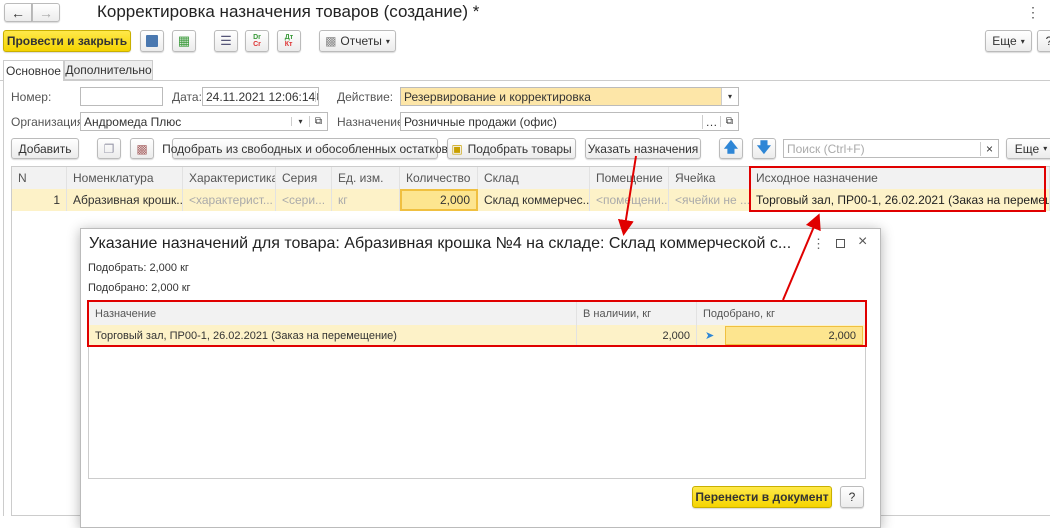  What do you see at coordinates (801, 257) in the screenshot?
I see `arrow-to-source-purpose` at bounding box center [801, 257].